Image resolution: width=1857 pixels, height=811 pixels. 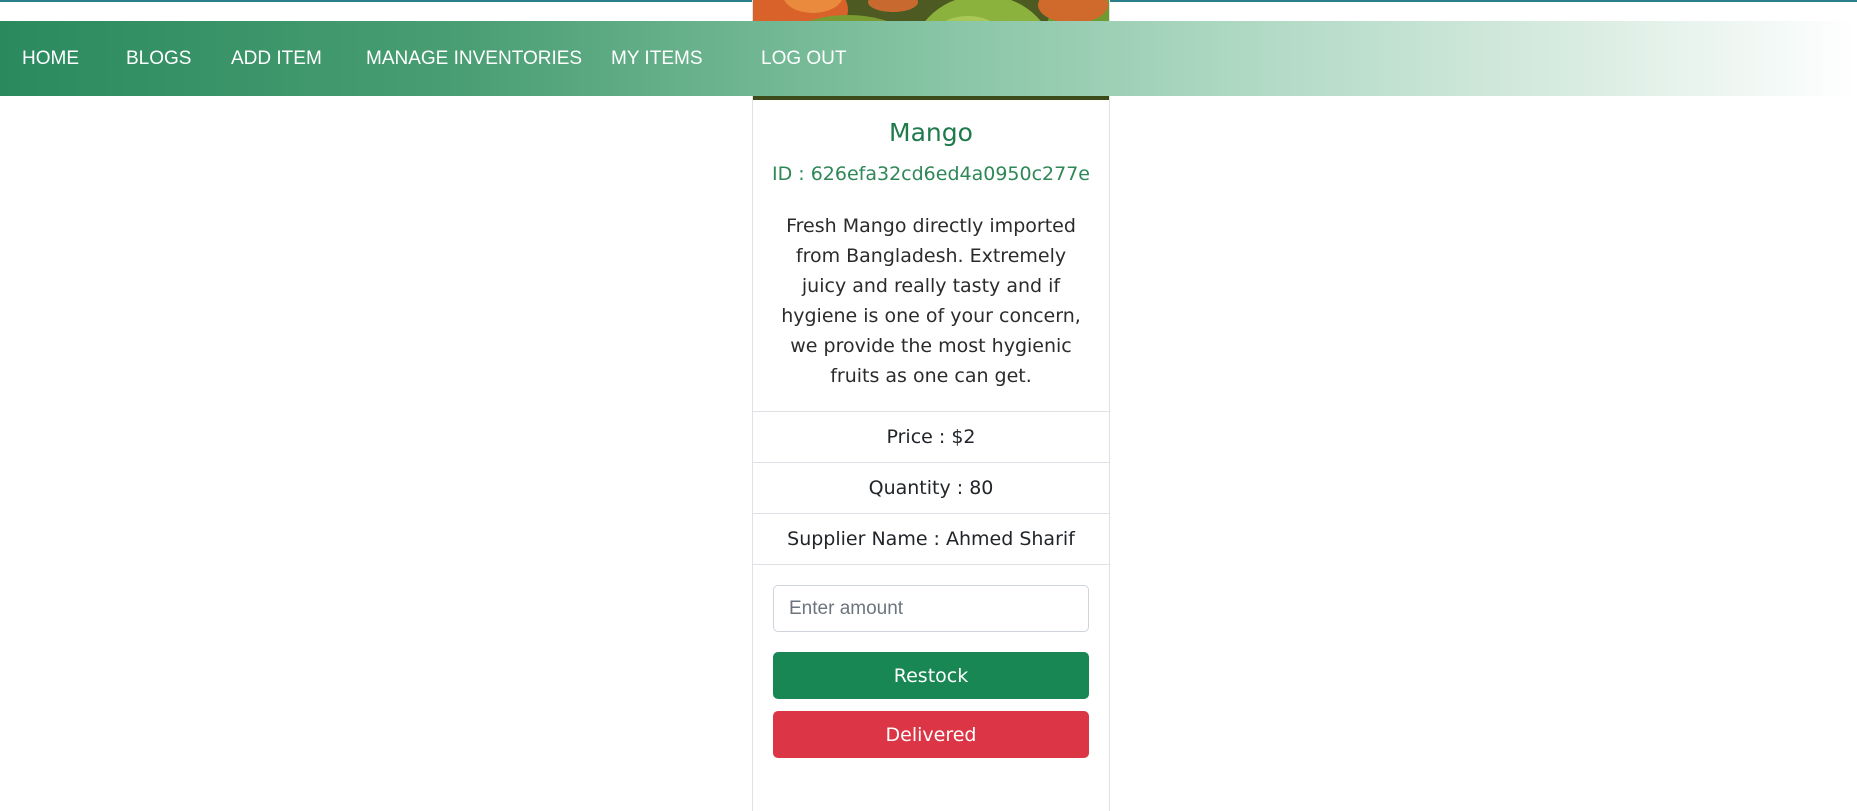 What do you see at coordinates (931, 564) in the screenshot?
I see `list-divider` at bounding box center [931, 564].